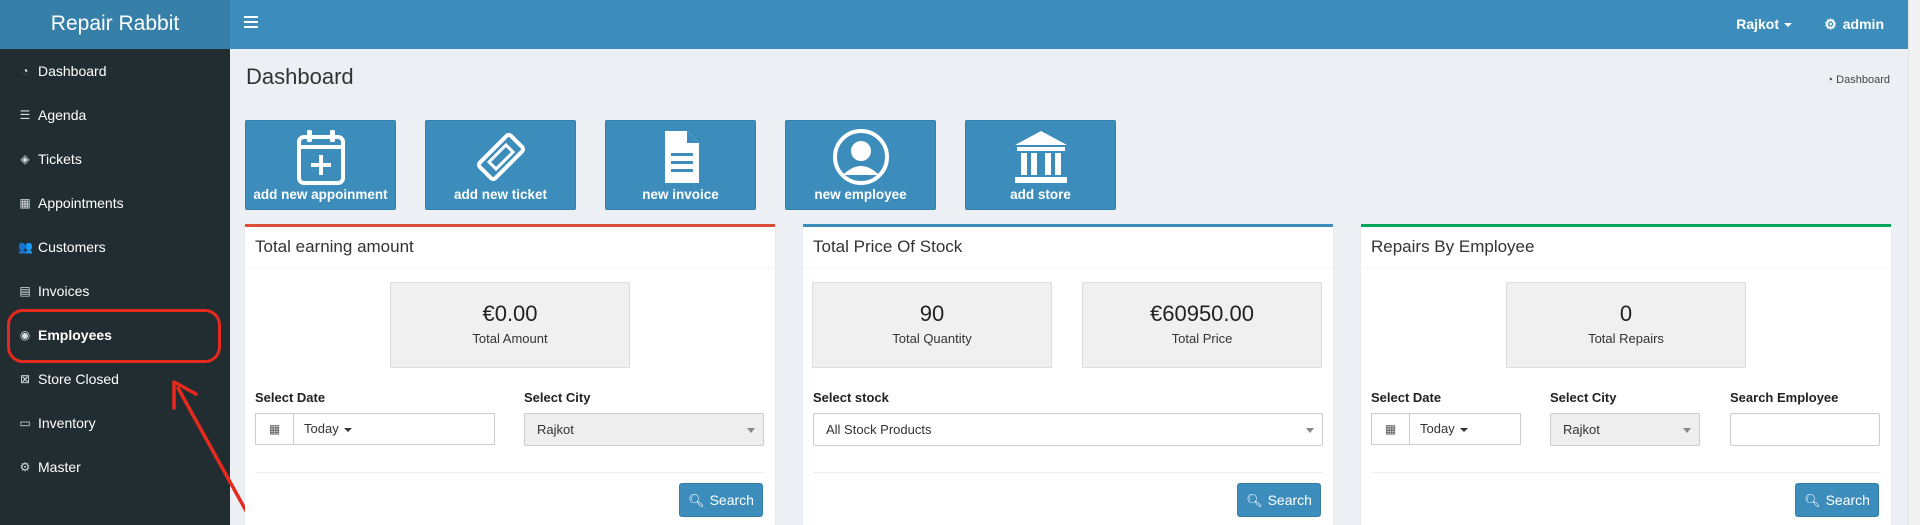 The image size is (1920, 525). I want to click on bank-icon, so click(1040, 157).